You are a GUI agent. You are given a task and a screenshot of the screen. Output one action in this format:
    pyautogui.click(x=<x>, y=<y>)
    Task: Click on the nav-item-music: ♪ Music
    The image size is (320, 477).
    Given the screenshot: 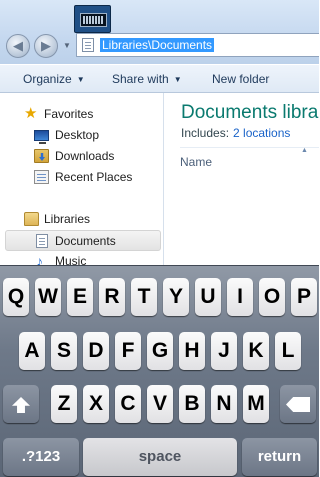 What is the action you would take?
    pyautogui.click(x=81, y=258)
    